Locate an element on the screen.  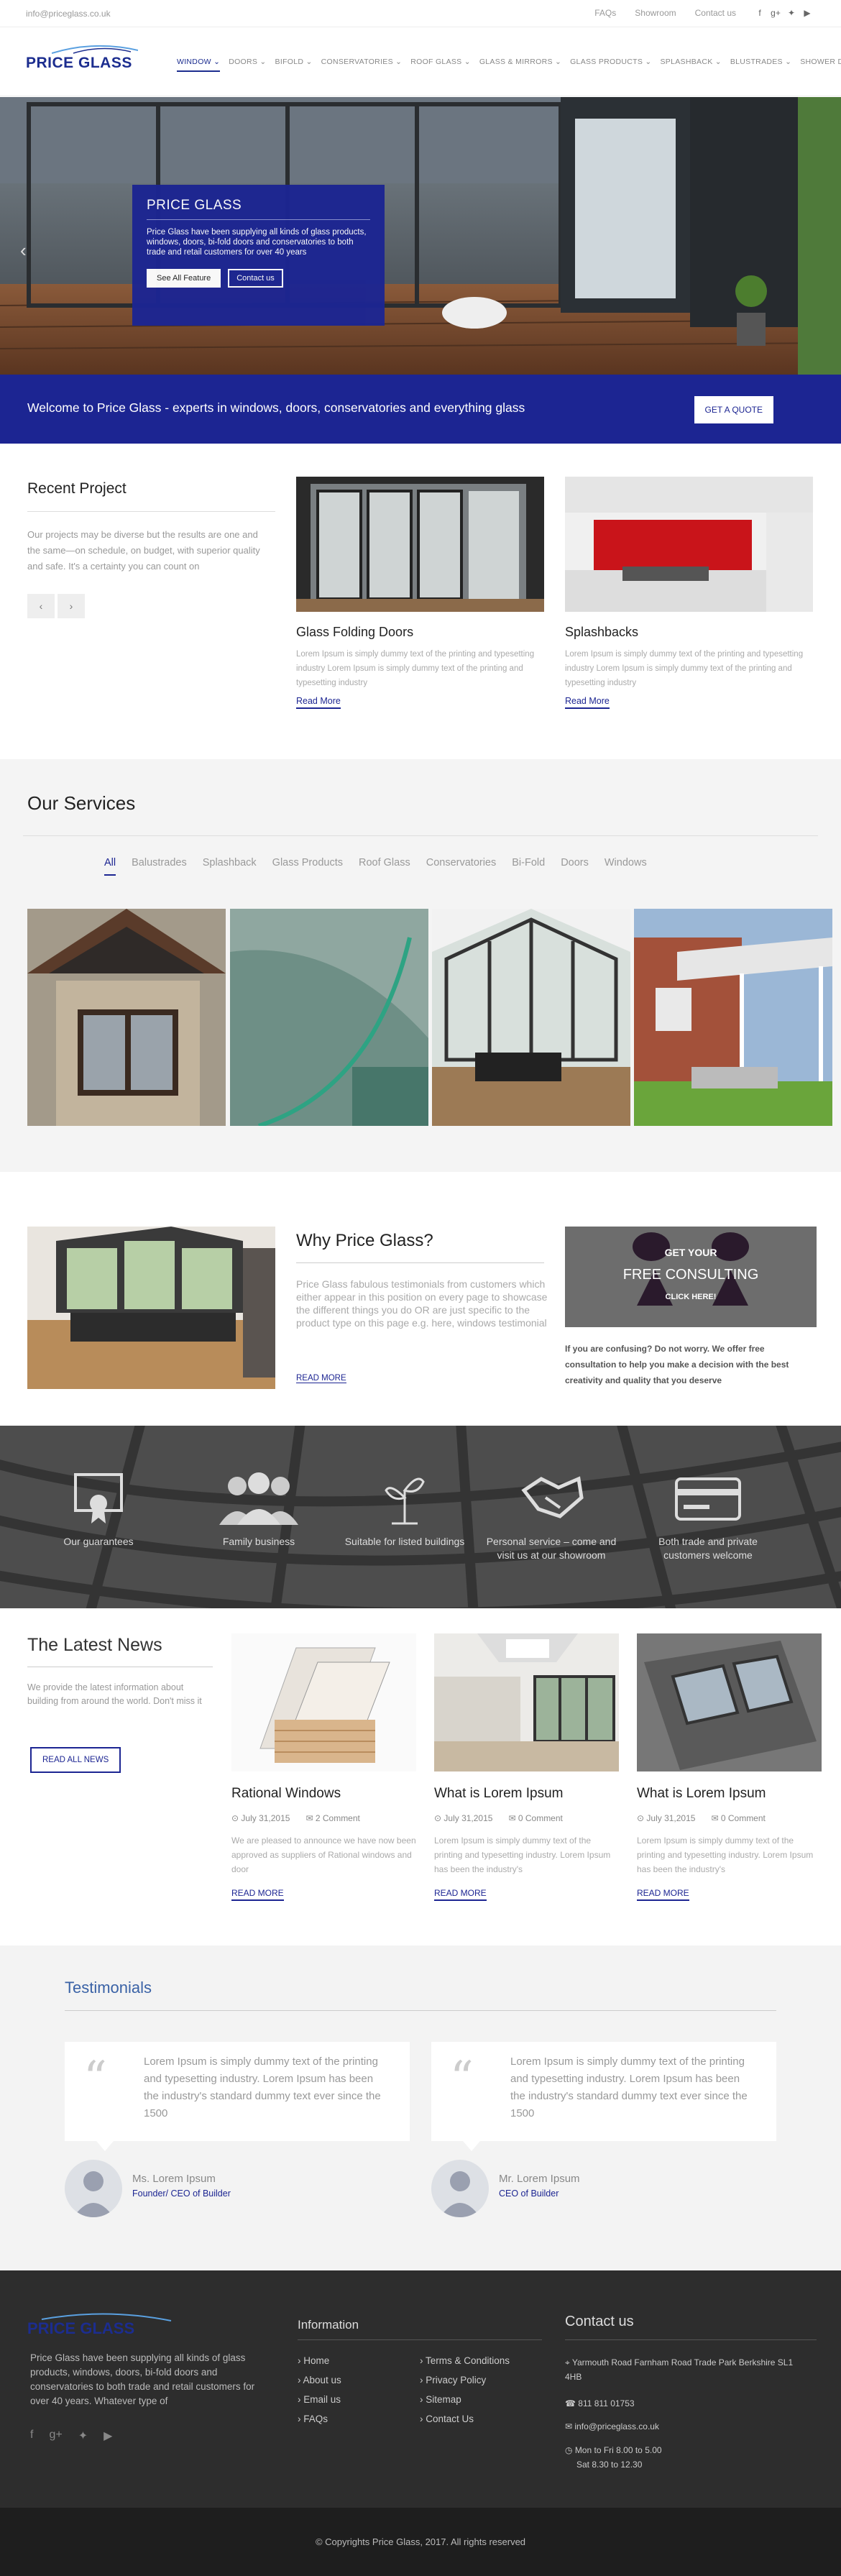
divider is located at coordinates (151, 511).